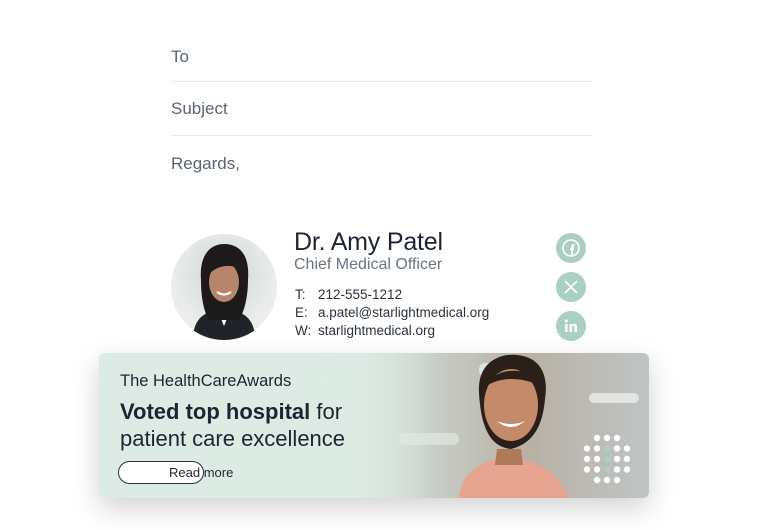  I want to click on avatar, so click(224, 287).